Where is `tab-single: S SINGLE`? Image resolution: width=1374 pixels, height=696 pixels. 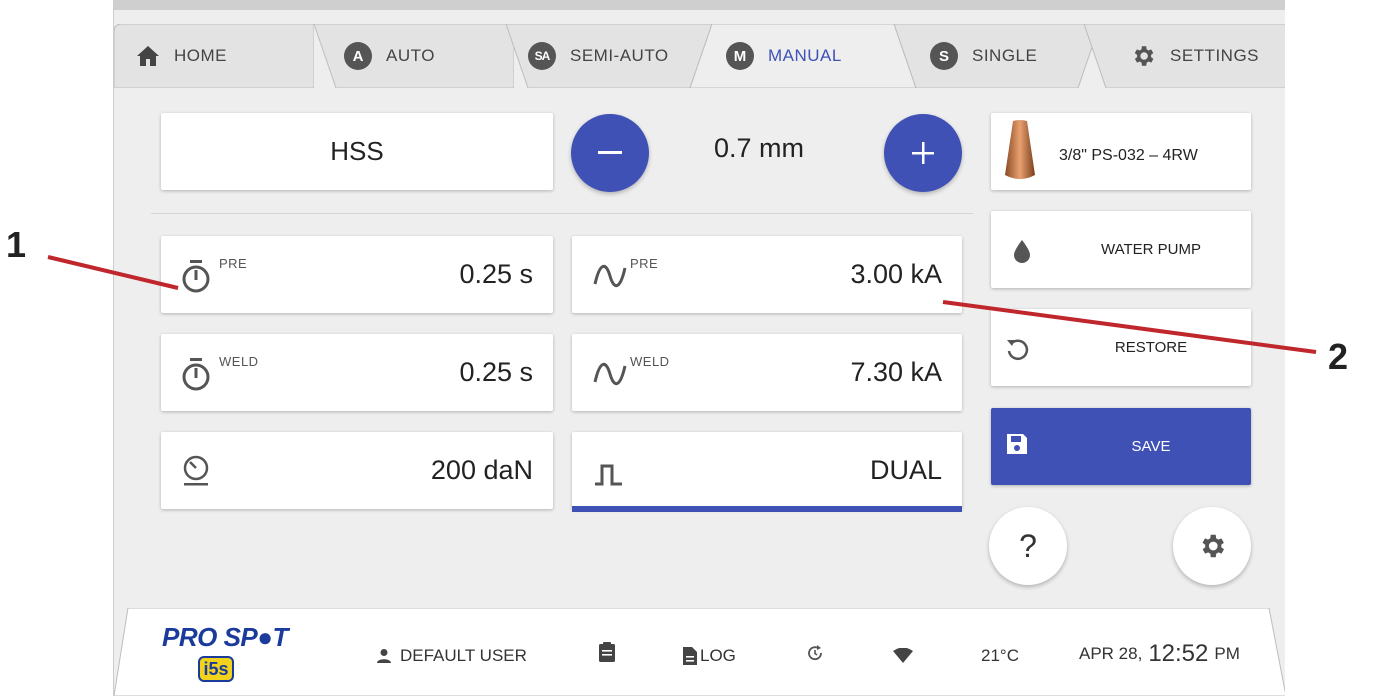 tab-single: S SINGLE is located at coordinates (997, 56).